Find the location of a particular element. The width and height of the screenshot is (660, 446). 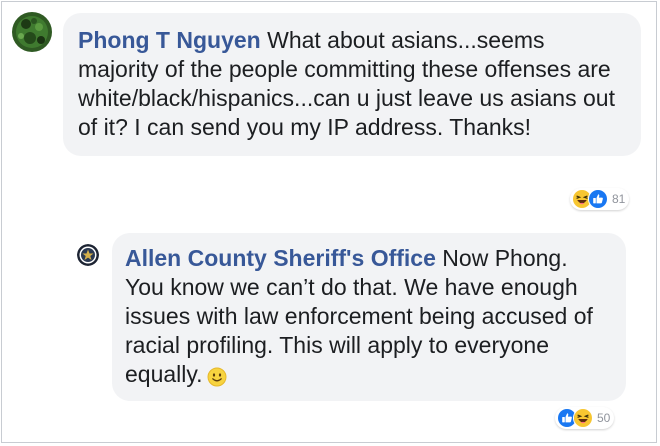

reactions-summary: 50 is located at coordinates (585, 418).